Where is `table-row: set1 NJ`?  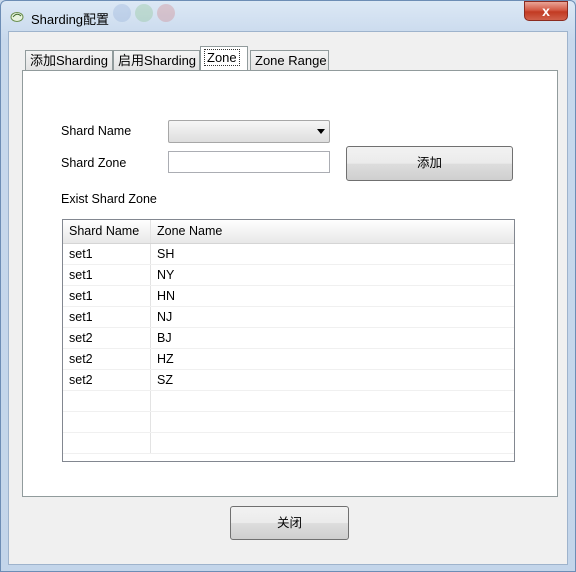
table-row: set1 NJ is located at coordinates (288, 317).